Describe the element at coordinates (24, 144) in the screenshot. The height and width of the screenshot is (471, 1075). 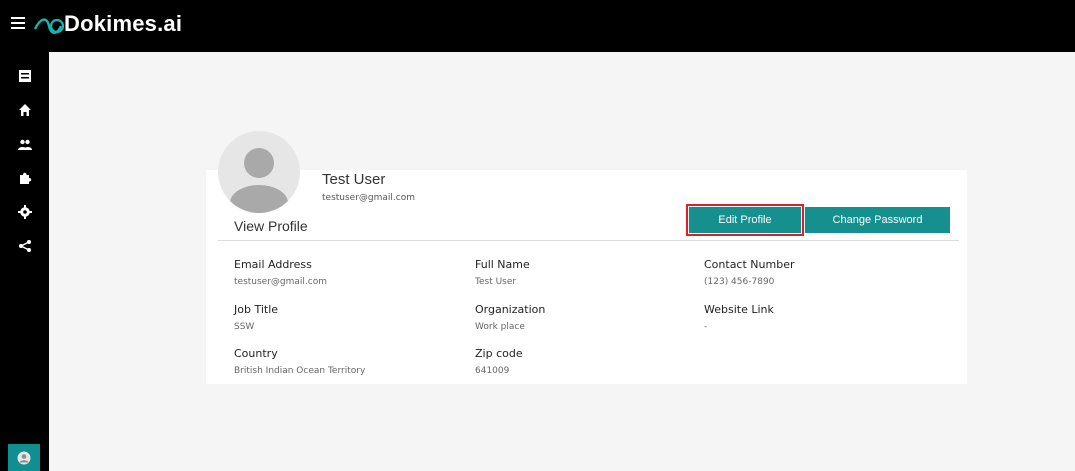
I see `people-icon` at that location.